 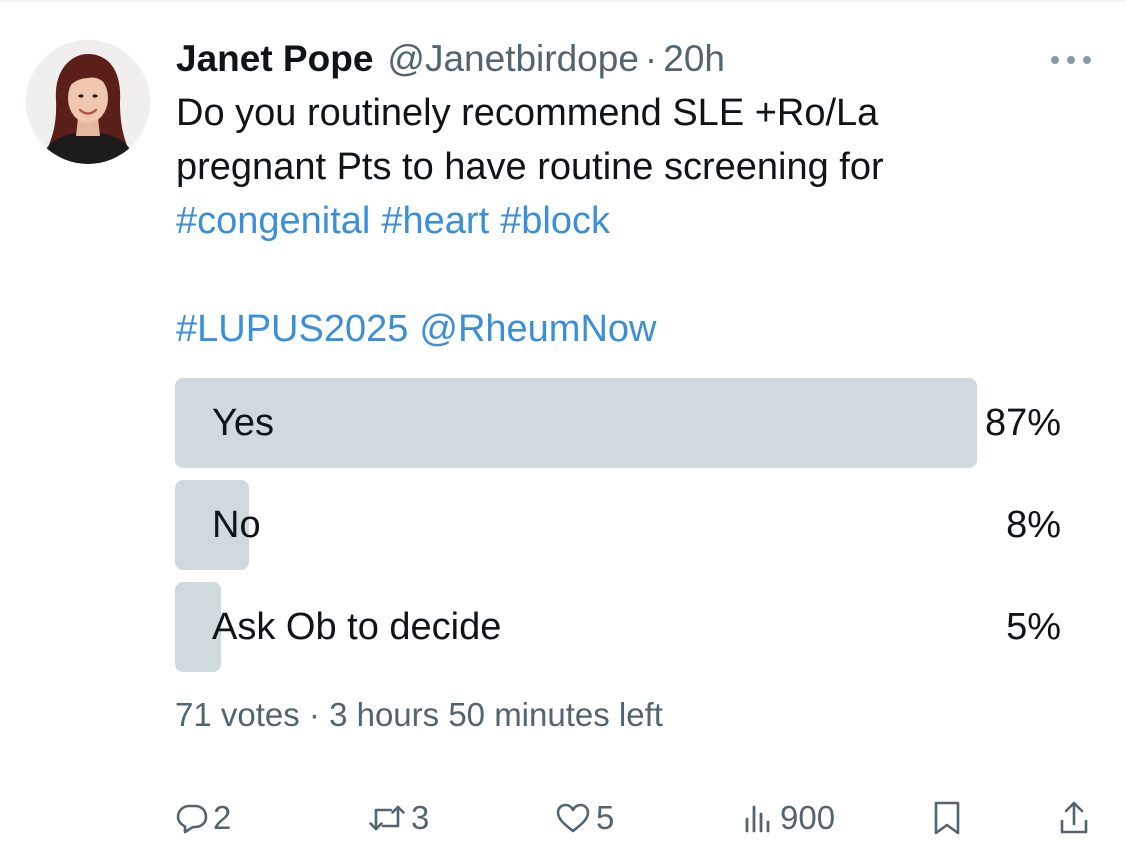 What do you see at coordinates (537, 329) in the screenshot?
I see `mention-link: @RheumNow` at bounding box center [537, 329].